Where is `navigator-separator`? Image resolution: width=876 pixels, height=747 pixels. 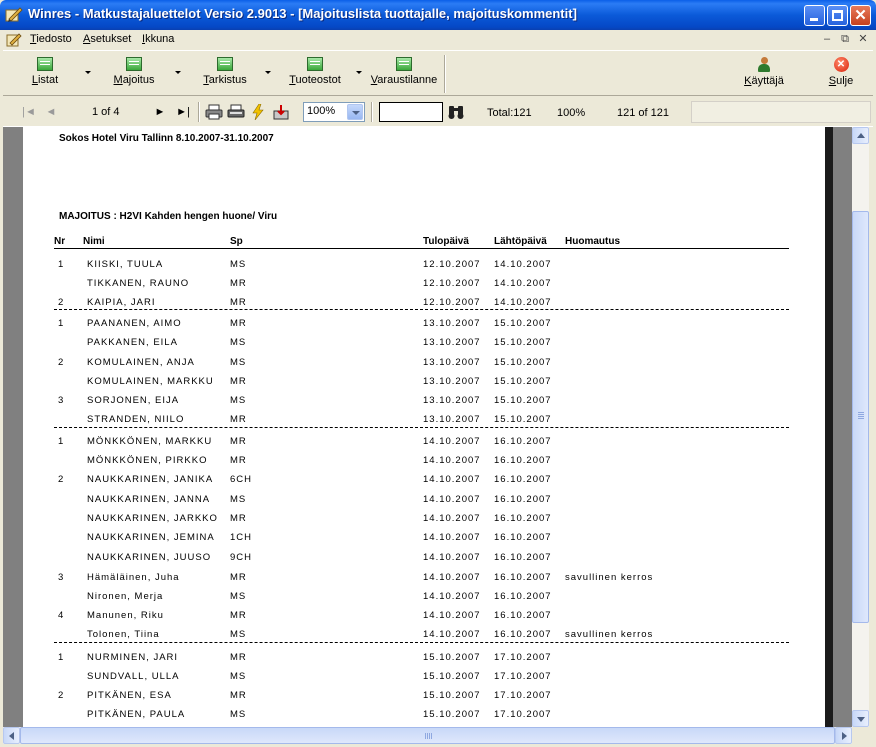 navigator-separator is located at coordinates (199, 112).